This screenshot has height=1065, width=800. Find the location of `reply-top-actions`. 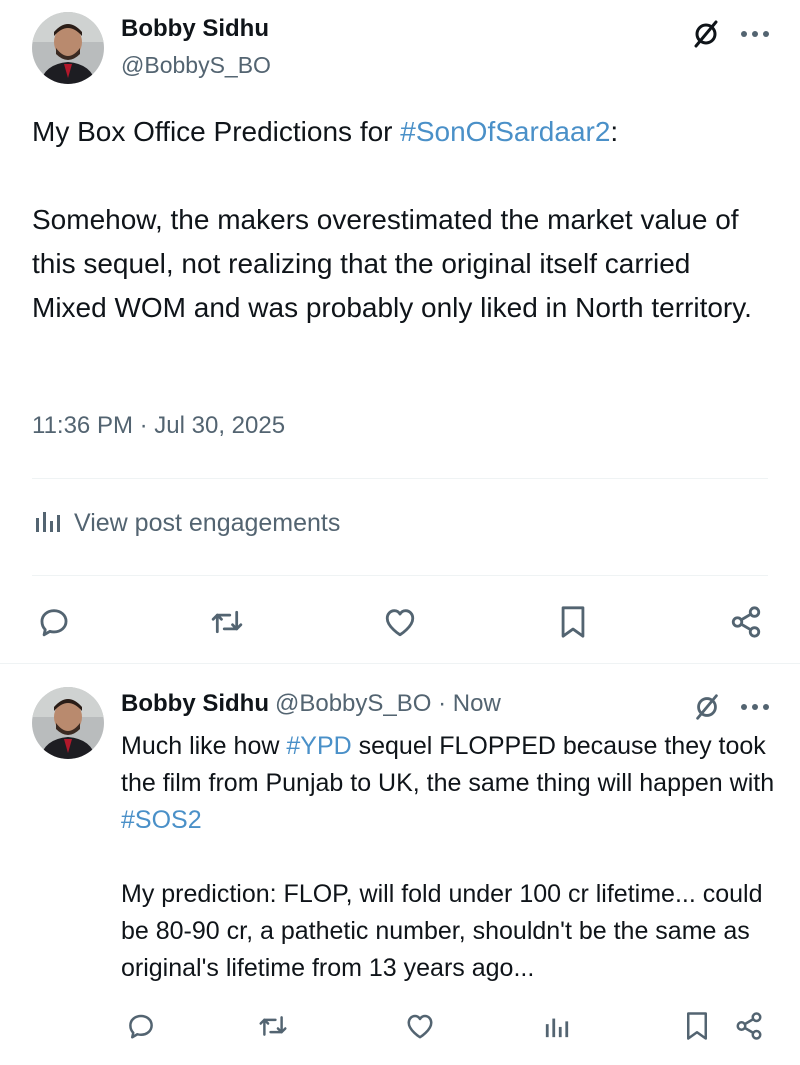

reply-top-actions is located at coordinates (731, 707).